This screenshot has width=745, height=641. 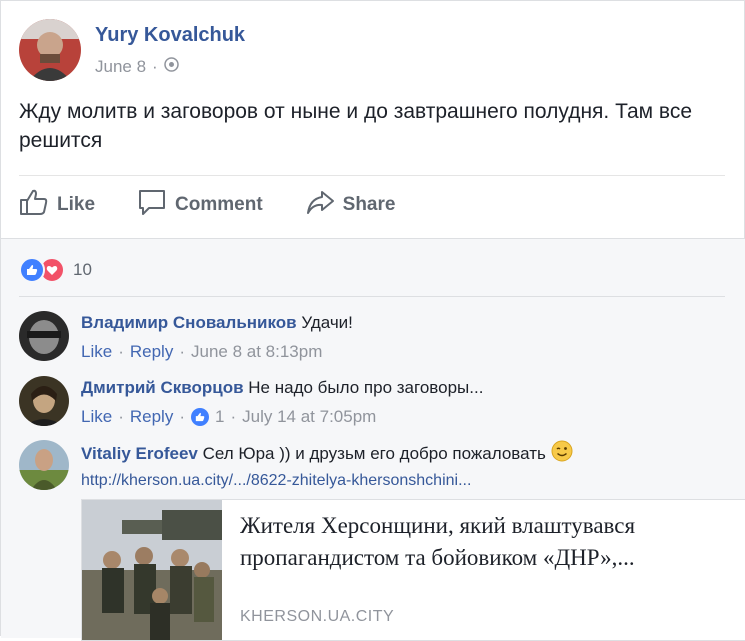 I want to click on comment-like-reaction-icon, so click(x=200, y=417).